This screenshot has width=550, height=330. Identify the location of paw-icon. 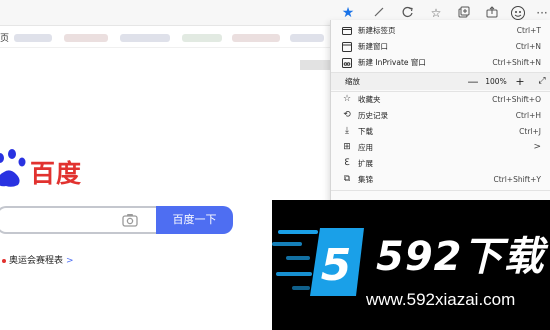
(13, 168).